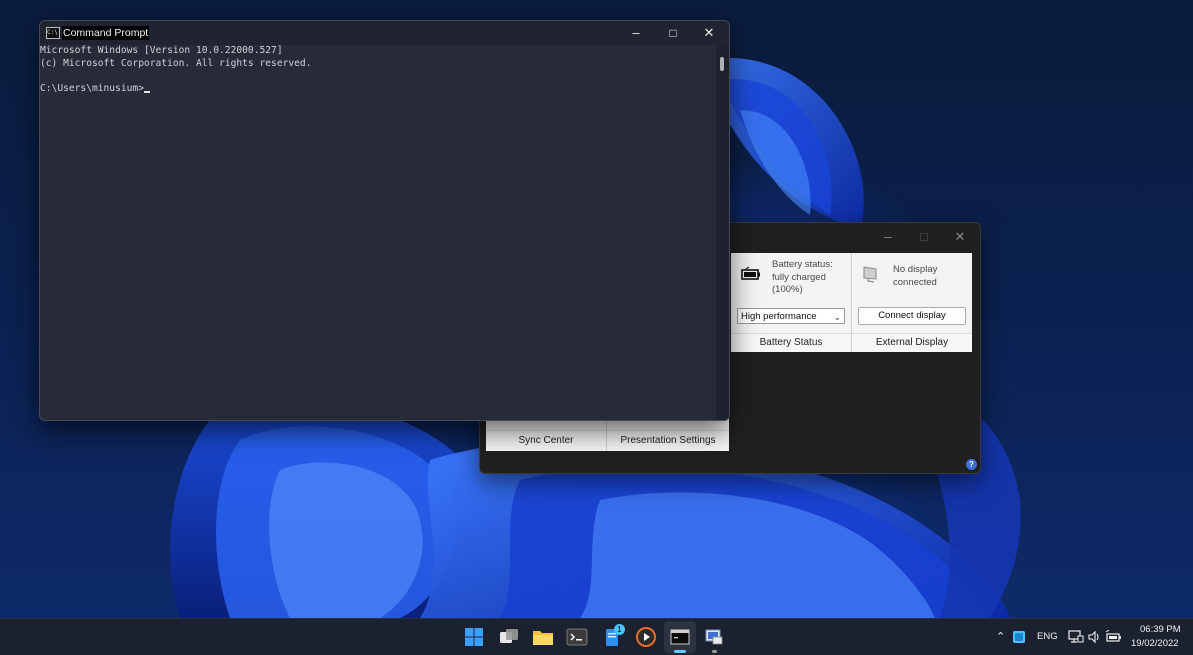 Image resolution: width=1193 pixels, height=655 pixels. What do you see at coordinates (474, 637) in the screenshot?
I see `windows-start-icon` at bounding box center [474, 637].